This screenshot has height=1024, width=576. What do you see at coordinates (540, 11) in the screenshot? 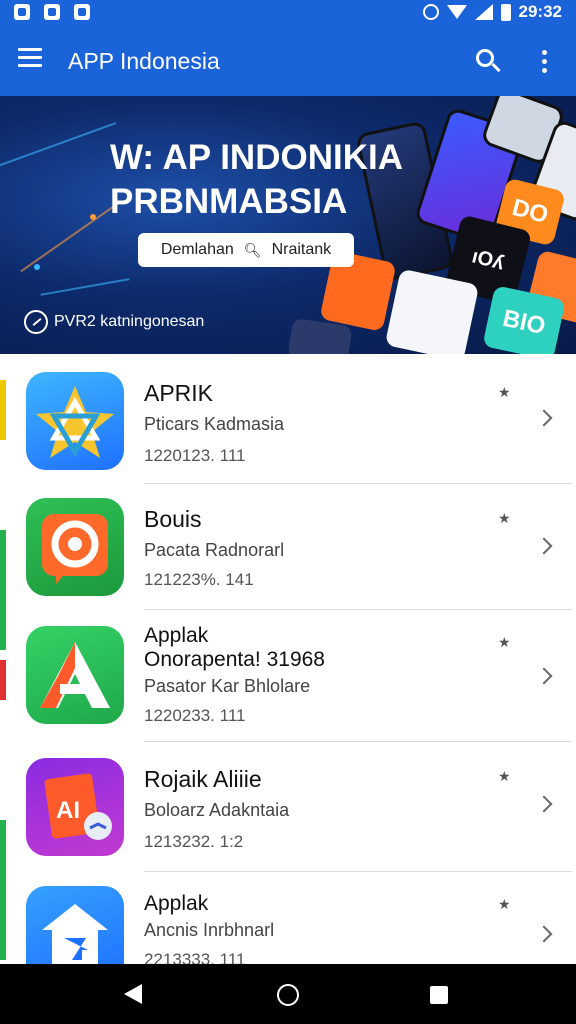
I see `status-time: 29:32` at bounding box center [540, 11].